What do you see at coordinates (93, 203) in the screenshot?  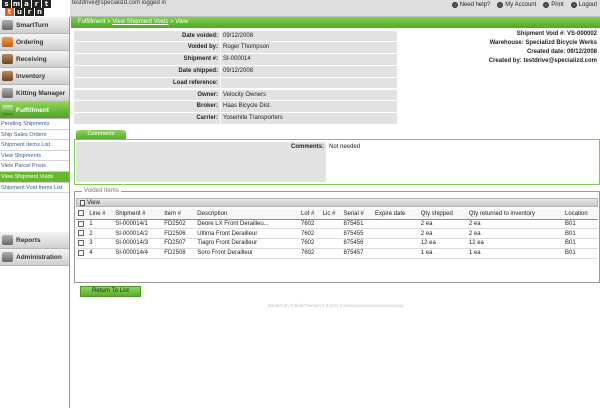 I see `view-button: View` at bounding box center [93, 203].